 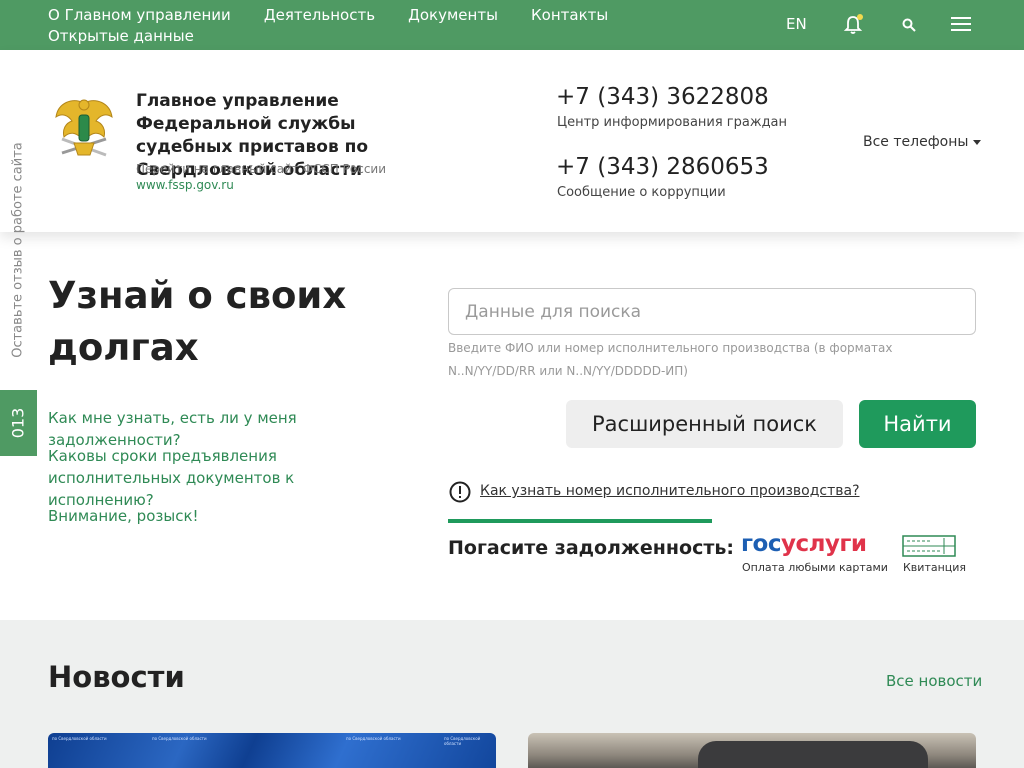 I want to click on receipt-caption: Квитанция, so click(x=935, y=567).